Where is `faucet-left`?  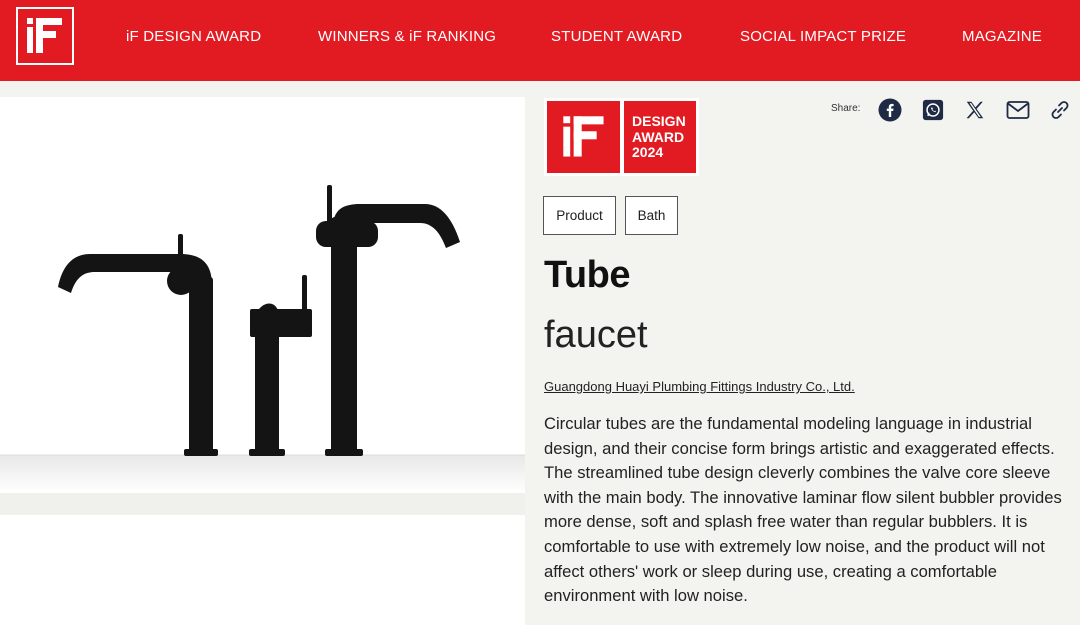 faucet-left is located at coordinates (138, 345).